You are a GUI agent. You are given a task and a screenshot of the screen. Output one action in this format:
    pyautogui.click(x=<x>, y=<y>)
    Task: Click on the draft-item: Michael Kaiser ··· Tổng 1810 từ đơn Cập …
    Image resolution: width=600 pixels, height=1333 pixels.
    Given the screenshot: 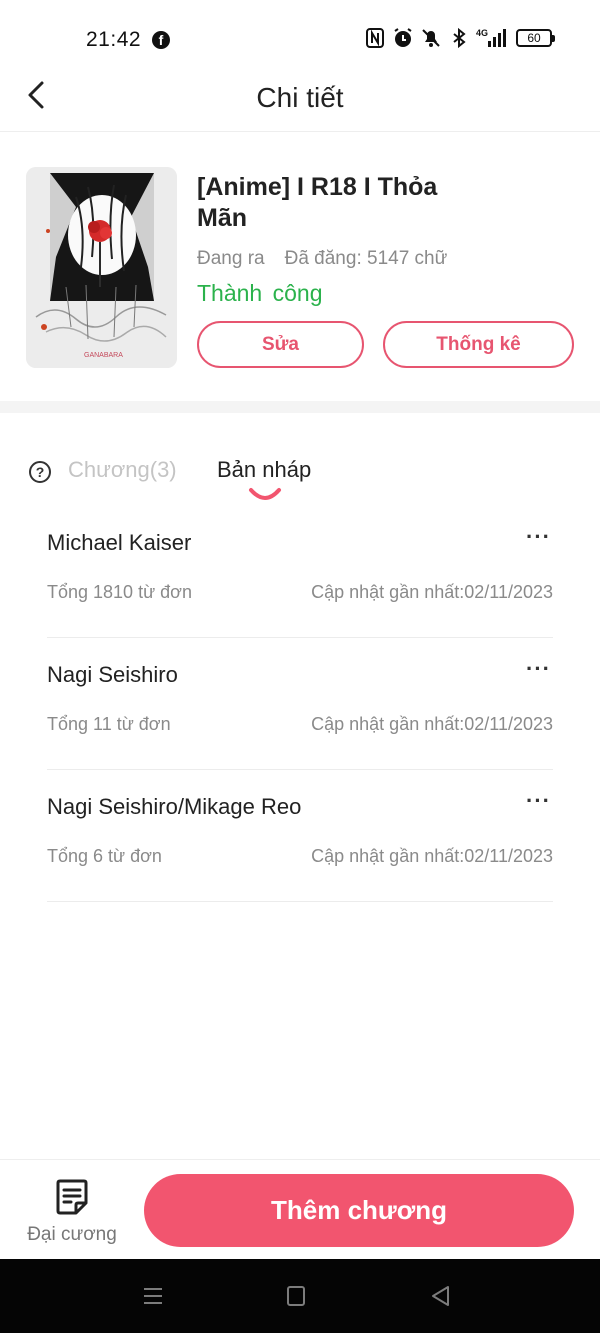 What is the action you would take?
    pyautogui.click(x=300, y=572)
    